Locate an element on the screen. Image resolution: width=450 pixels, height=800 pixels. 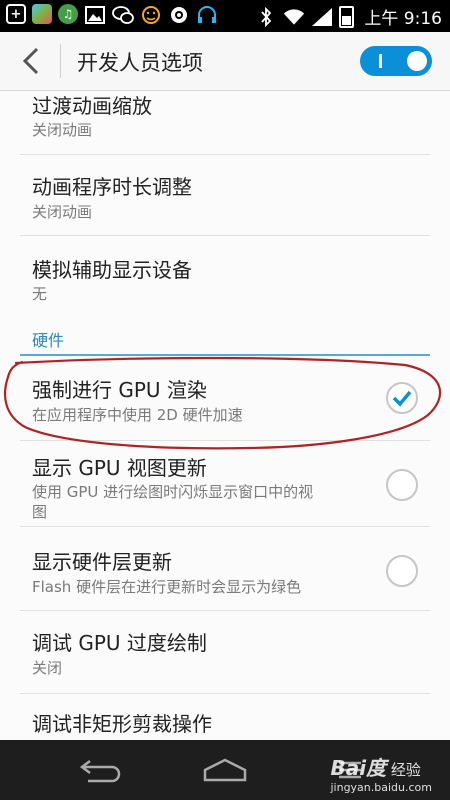
home-nav-button is located at coordinates (225, 770).